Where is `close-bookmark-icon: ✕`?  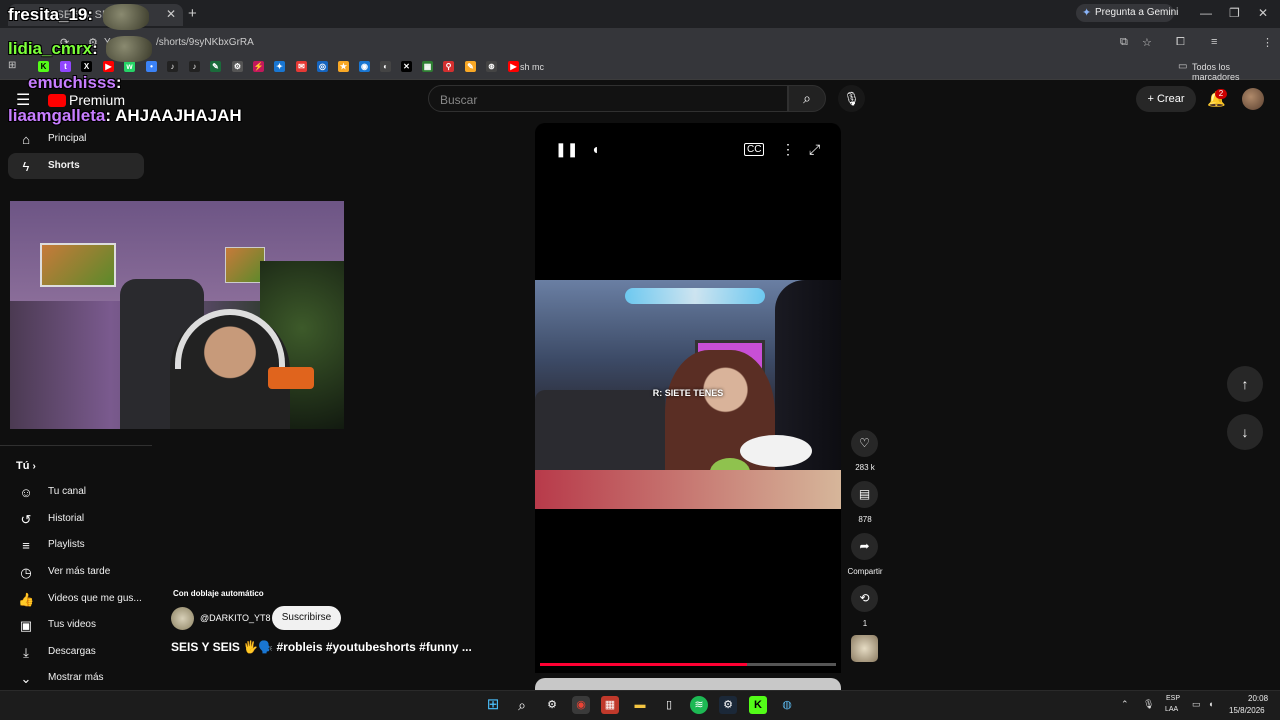 close-bookmark-icon: ✕ is located at coordinates (406, 66).